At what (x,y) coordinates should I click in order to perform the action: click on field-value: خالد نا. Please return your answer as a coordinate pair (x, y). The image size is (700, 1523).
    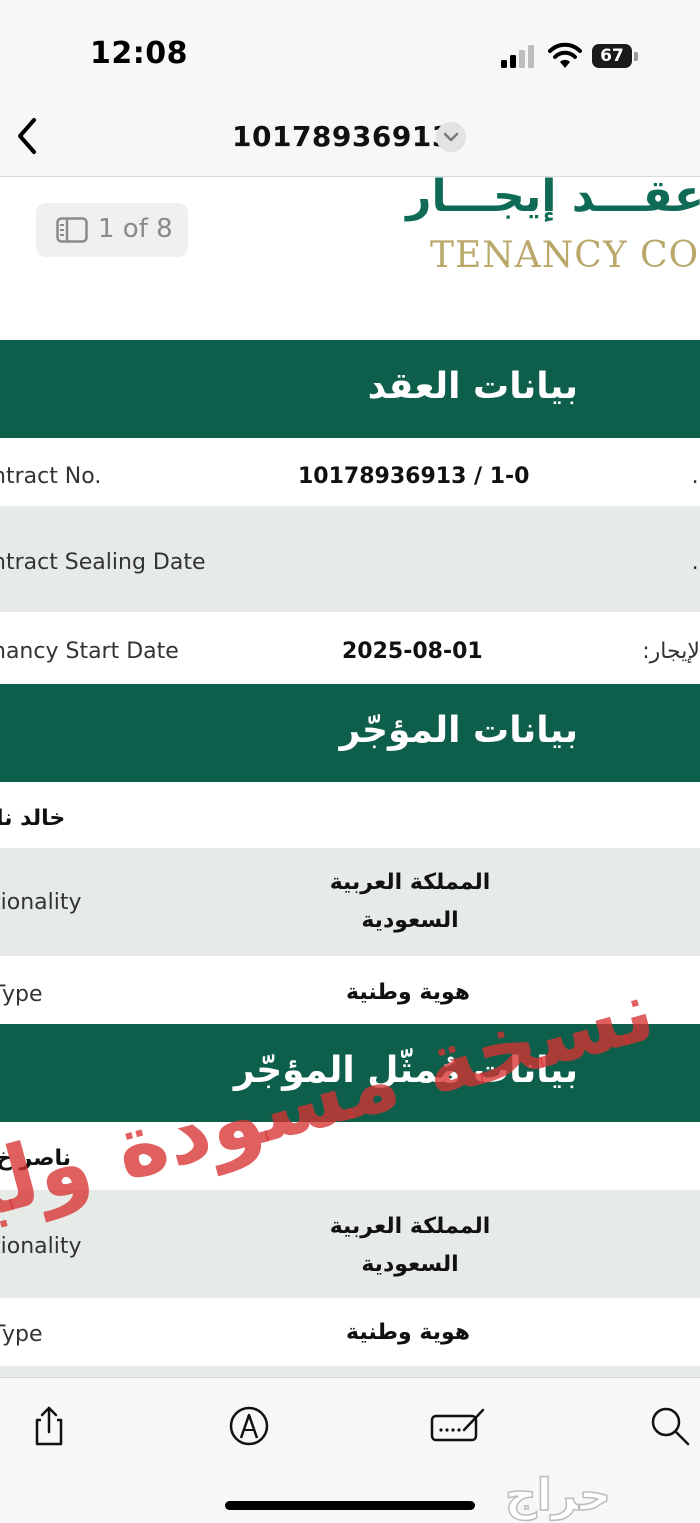
    Looking at the image, I should click on (33, 818).